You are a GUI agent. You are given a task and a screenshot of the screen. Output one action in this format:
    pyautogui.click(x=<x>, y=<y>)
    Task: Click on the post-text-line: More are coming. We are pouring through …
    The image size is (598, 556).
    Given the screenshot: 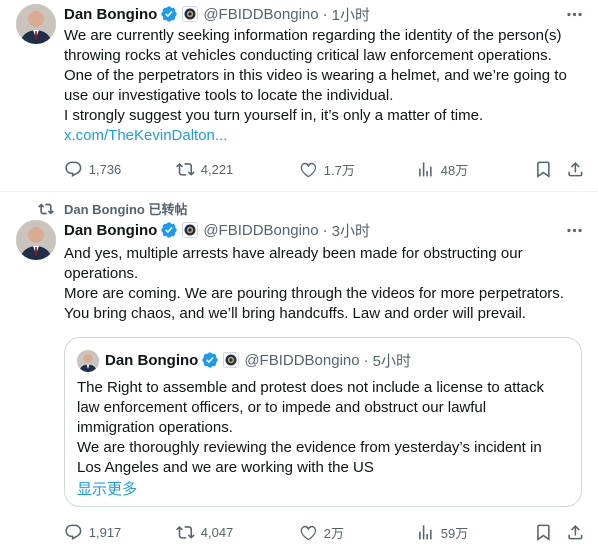 What is the action you would take?
    pyautogui.click(x=314, y=293)
    